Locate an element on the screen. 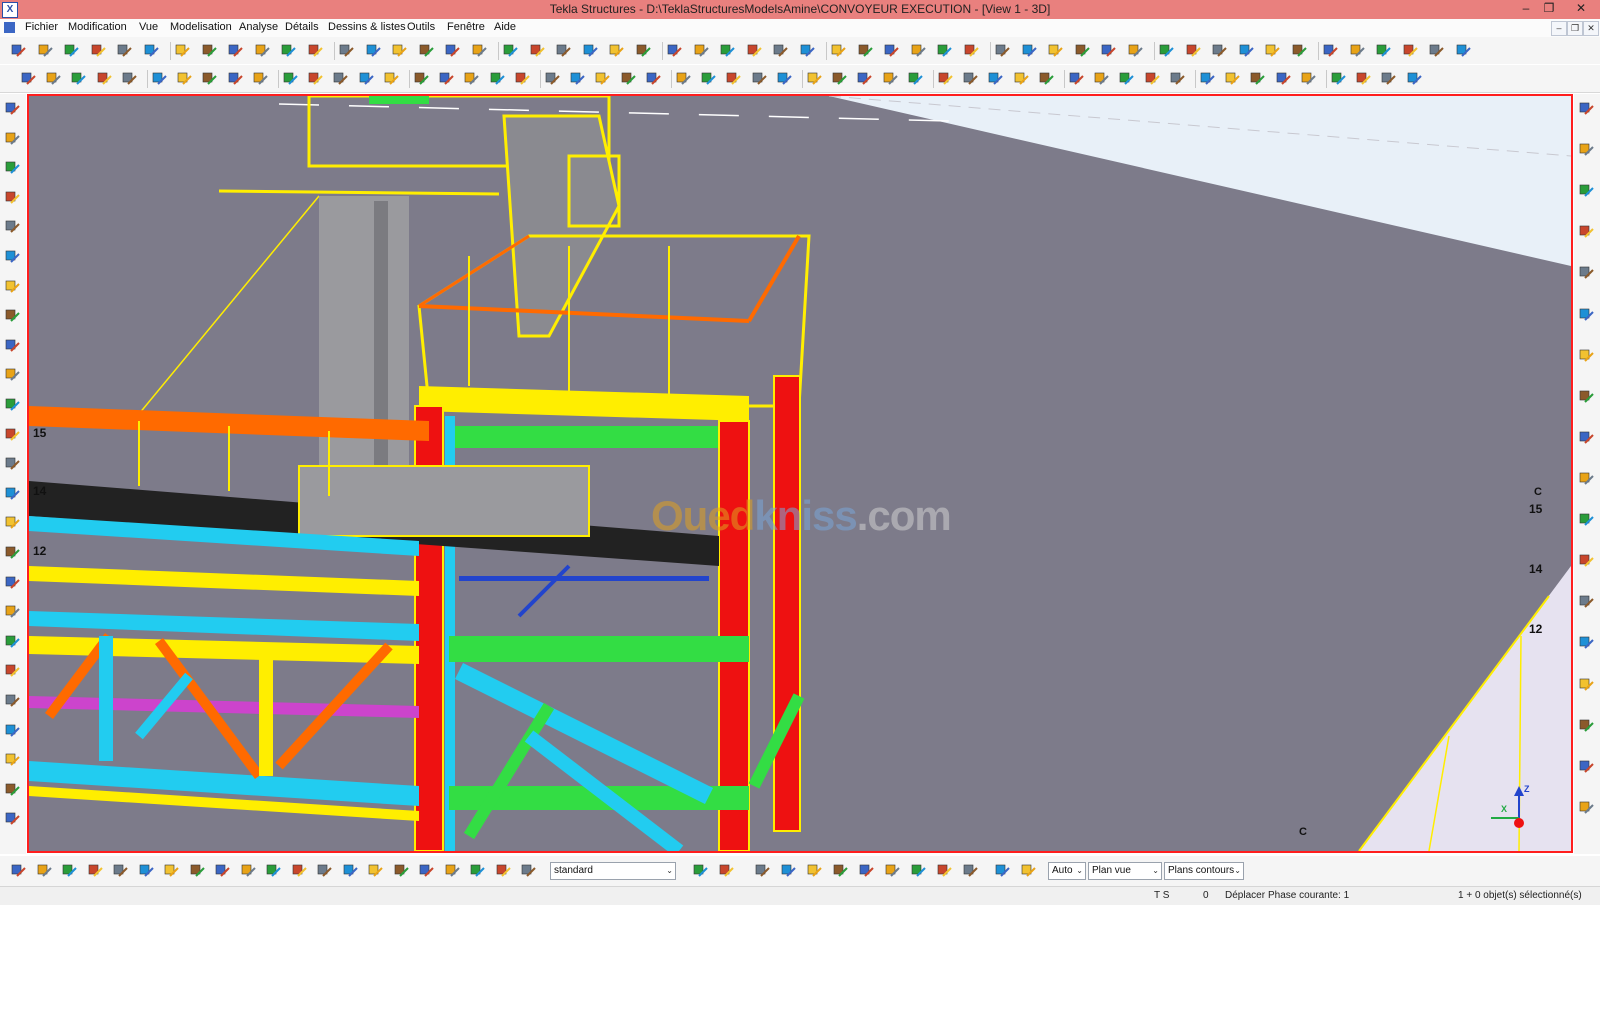  snap-custom-icon is located at coordinates (1388, 78).